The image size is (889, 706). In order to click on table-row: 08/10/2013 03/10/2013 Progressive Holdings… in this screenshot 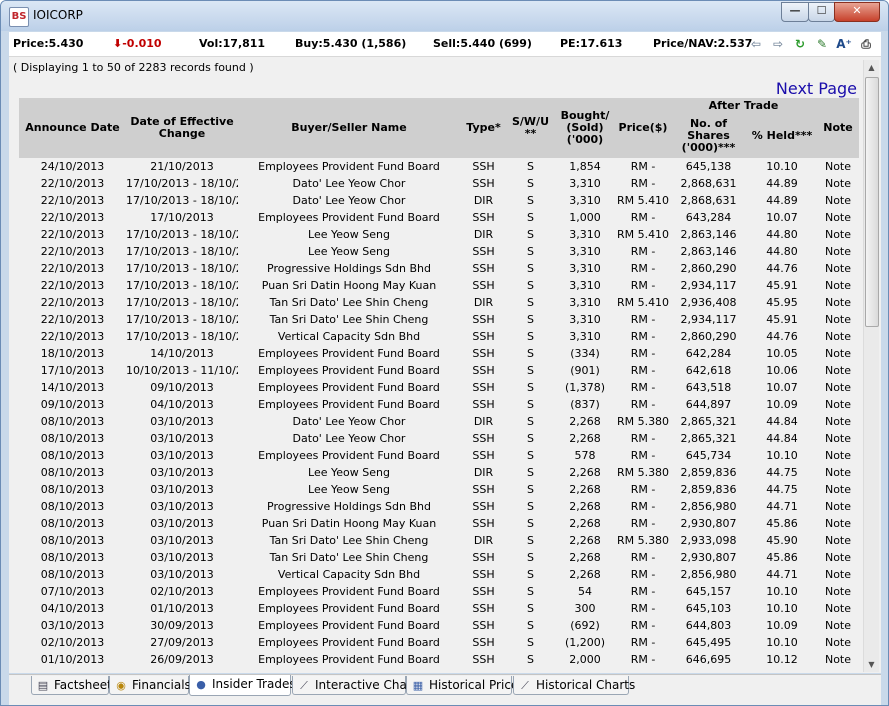, I will do `click(439, 506)`.